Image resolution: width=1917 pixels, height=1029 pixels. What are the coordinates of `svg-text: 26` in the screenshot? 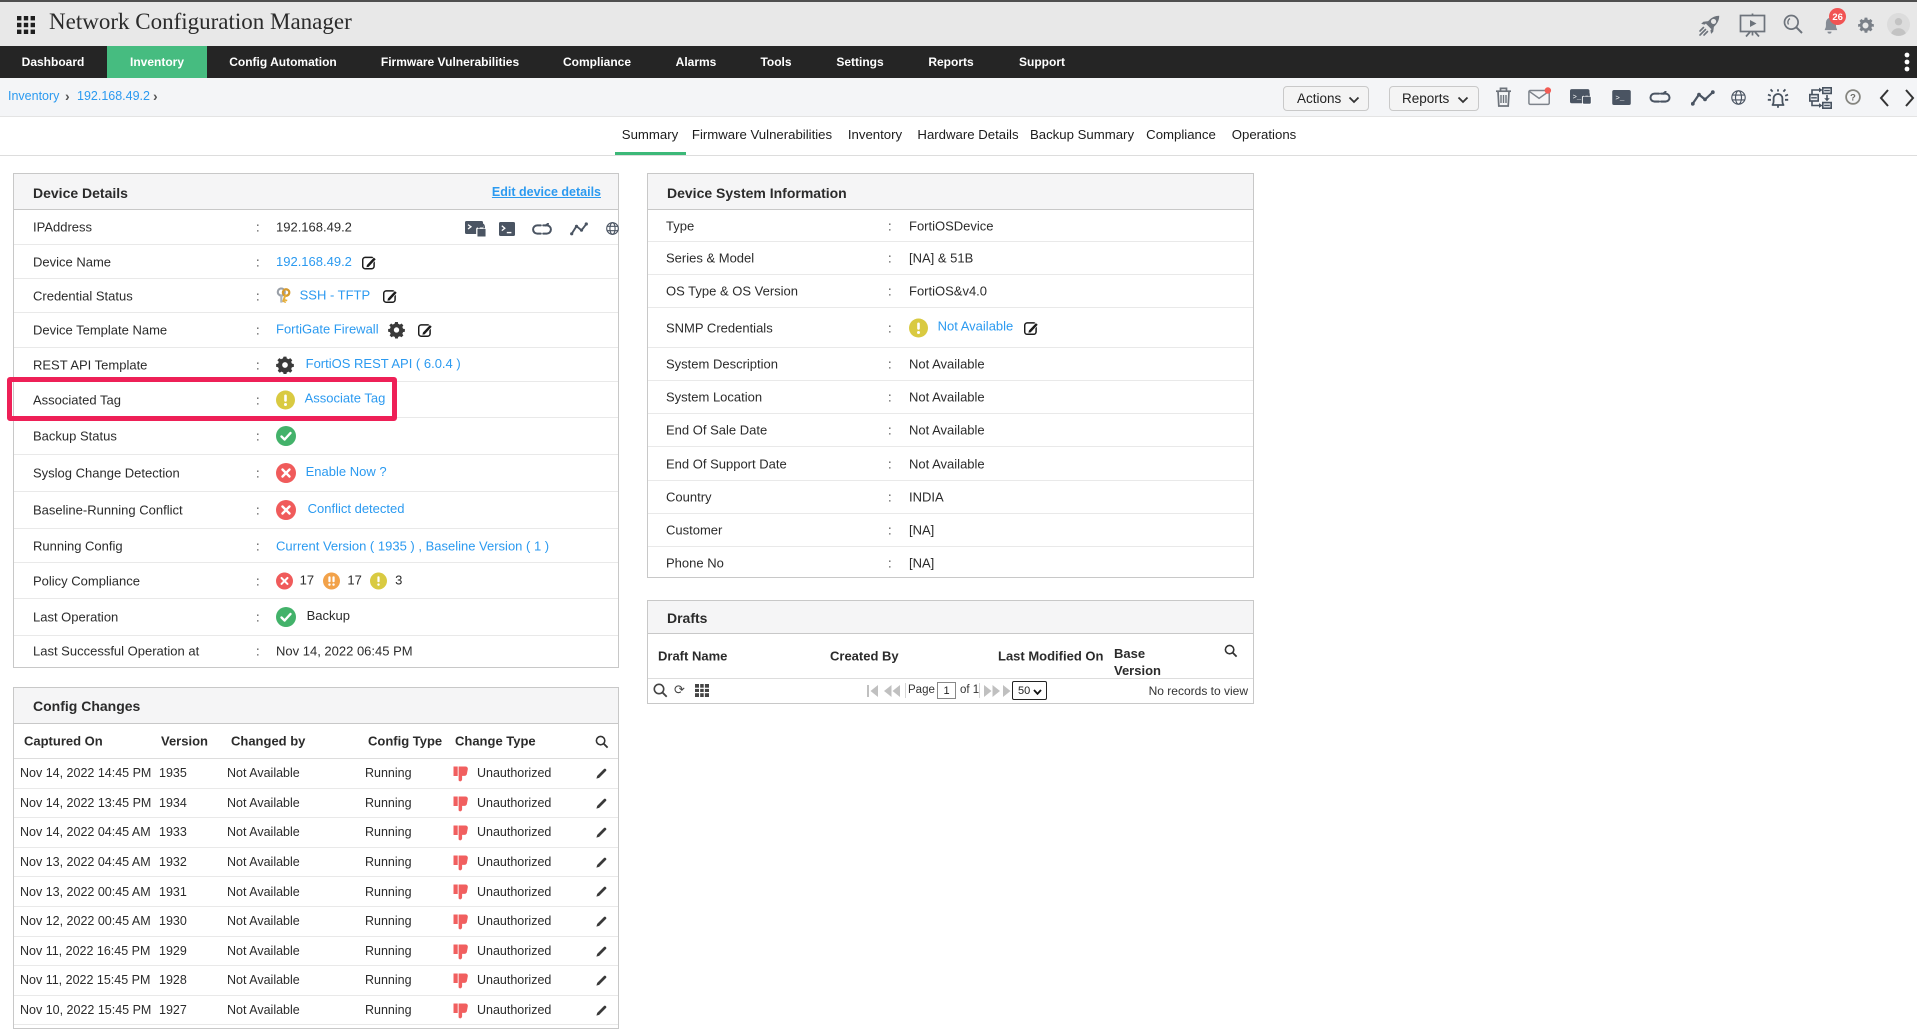 It's located at (1837, 17).